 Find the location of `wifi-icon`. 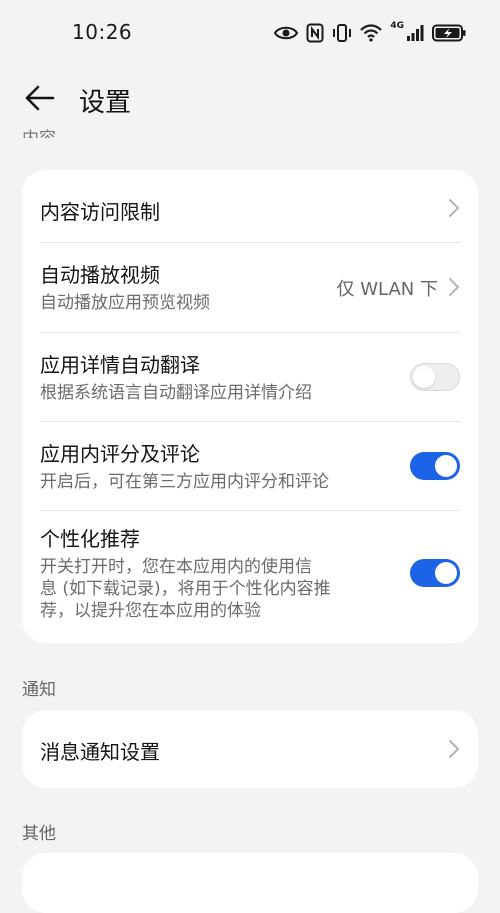

wifi-icon is located at coordinates (371, 33).